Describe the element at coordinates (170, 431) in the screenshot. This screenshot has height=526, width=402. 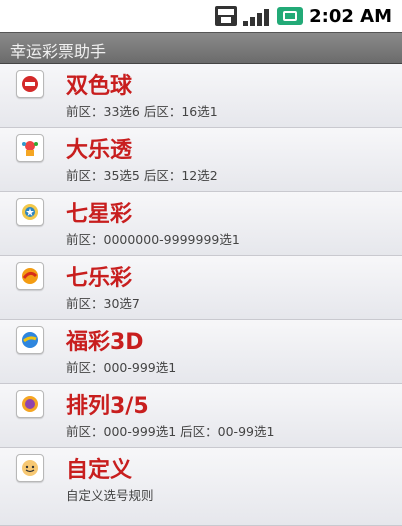
I see `item-desc: 前区：000-999选1 后区：00-99选1` at that location.